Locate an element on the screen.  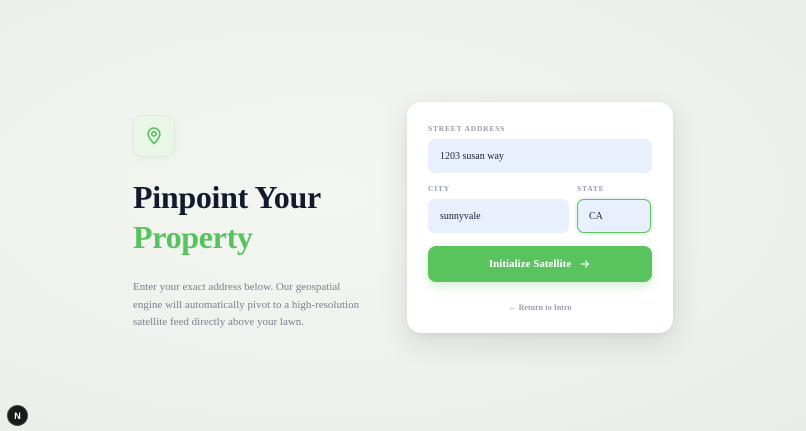
dev-badge: N is located at coordinates (17, 415).